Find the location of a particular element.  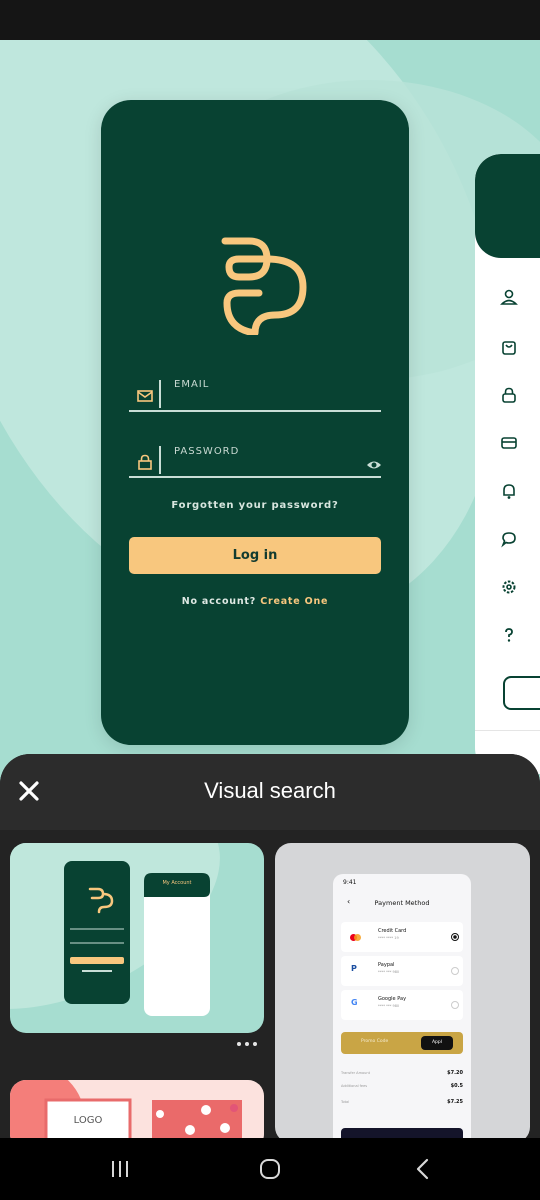

google-icon: G is located at coordinates (354, 1002).